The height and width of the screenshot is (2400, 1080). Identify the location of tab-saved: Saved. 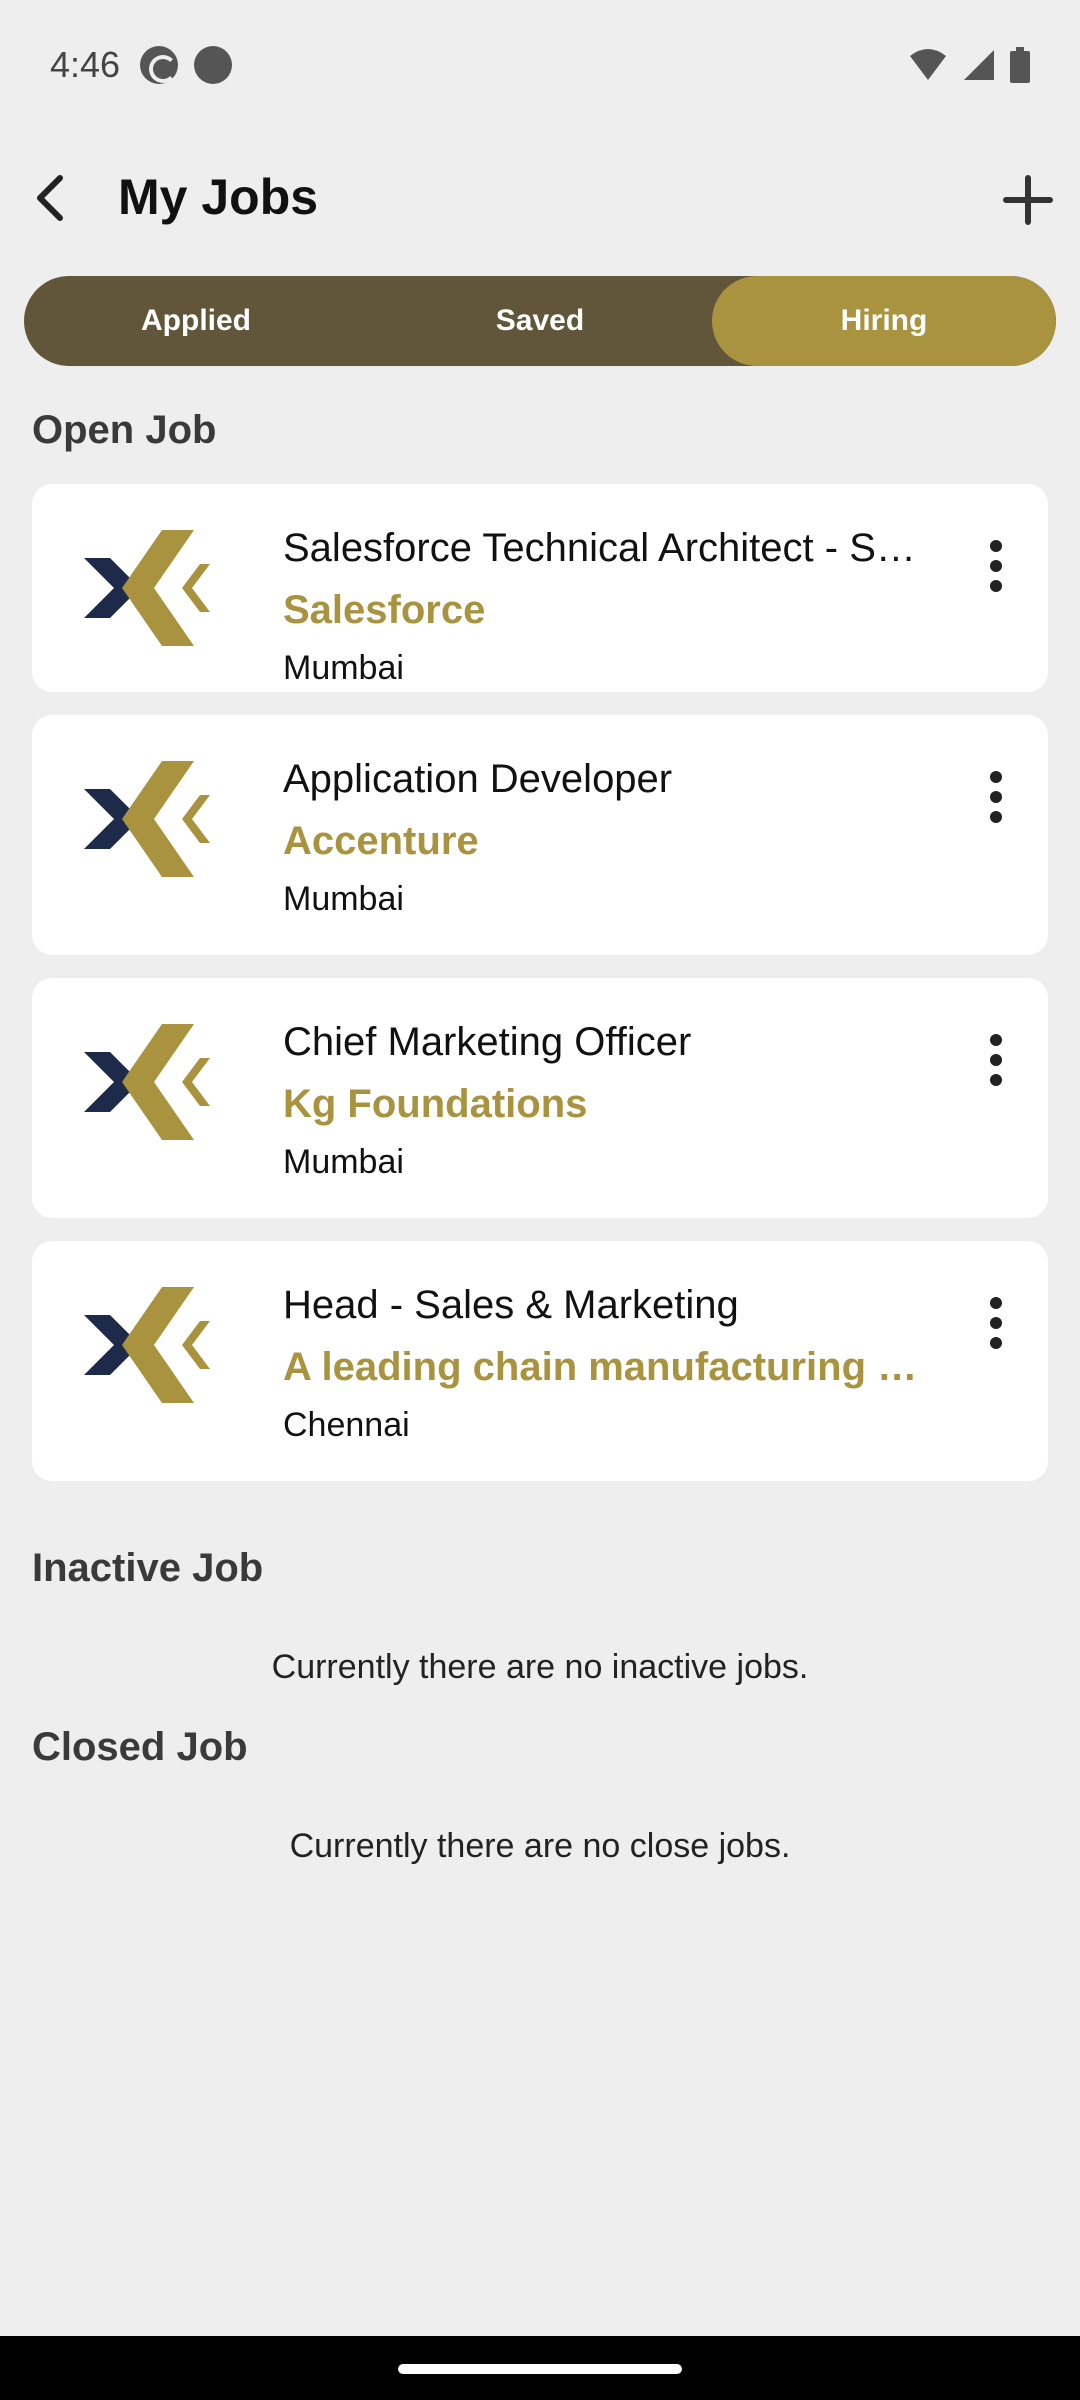
(540, 321).